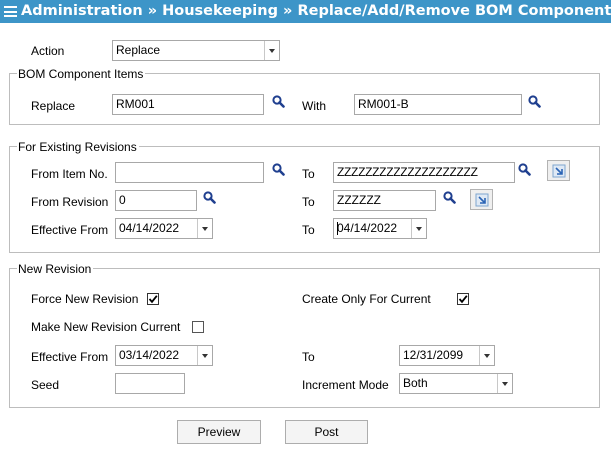  Describe the element at coordinates (314, 106) in the screenshot. I see `with-label: With` at that location.